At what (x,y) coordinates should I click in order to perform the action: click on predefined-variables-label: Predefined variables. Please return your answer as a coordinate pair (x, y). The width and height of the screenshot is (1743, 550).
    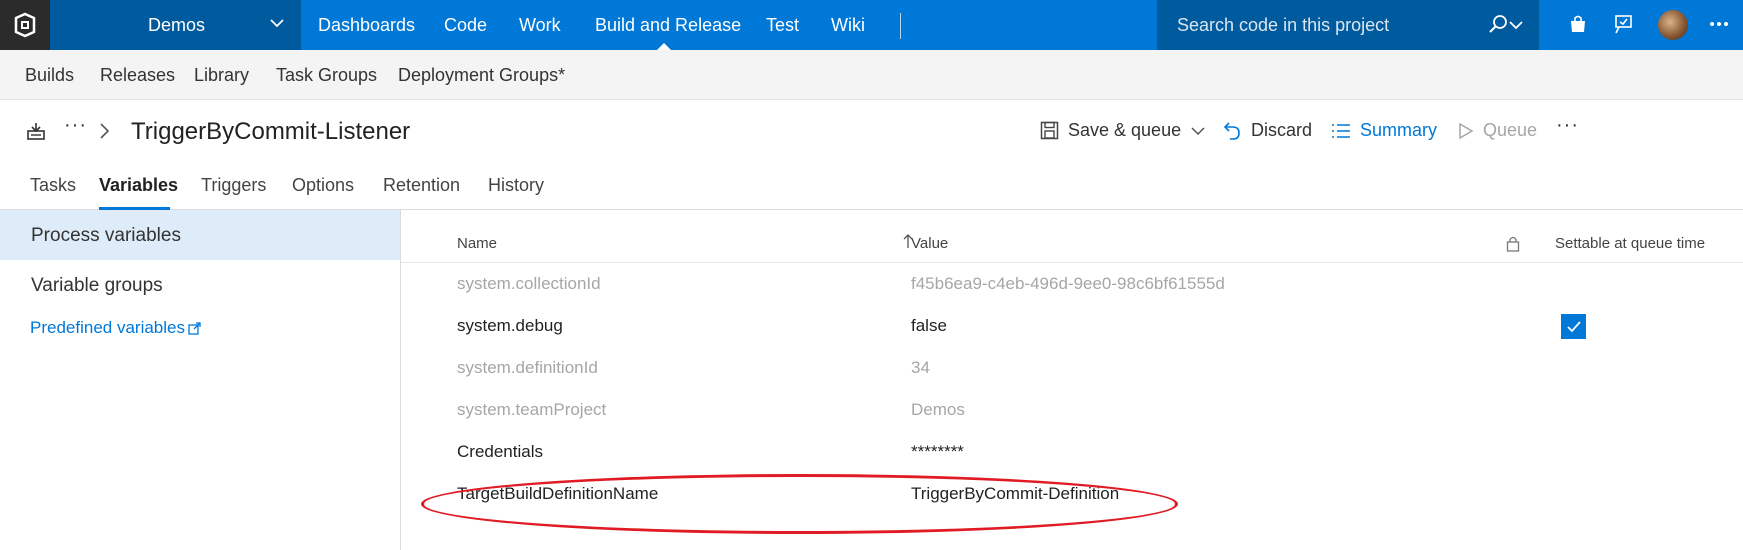
    Looking at the image, I should click on (107, 327).